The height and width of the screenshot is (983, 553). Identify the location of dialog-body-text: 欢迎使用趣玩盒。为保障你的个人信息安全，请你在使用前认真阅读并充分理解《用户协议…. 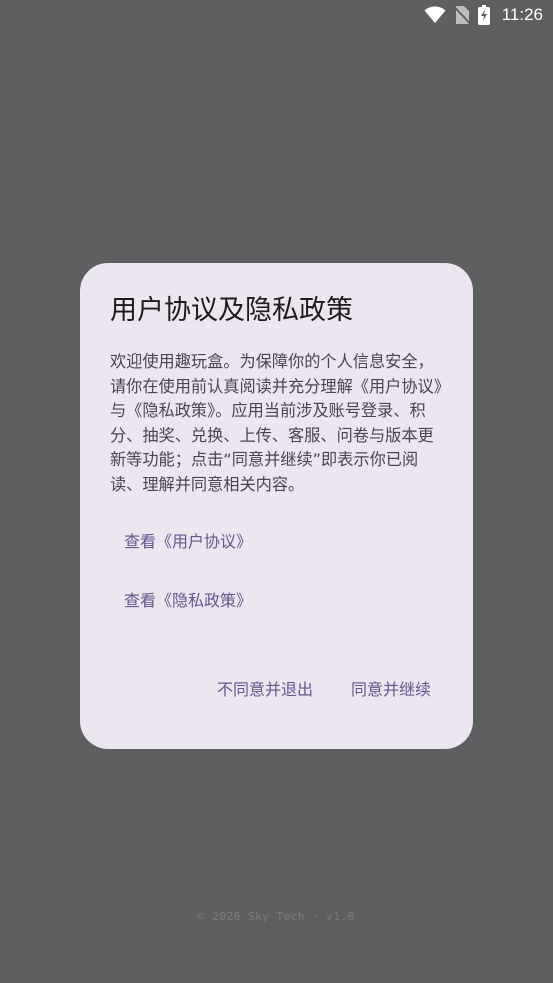
(276, 423).